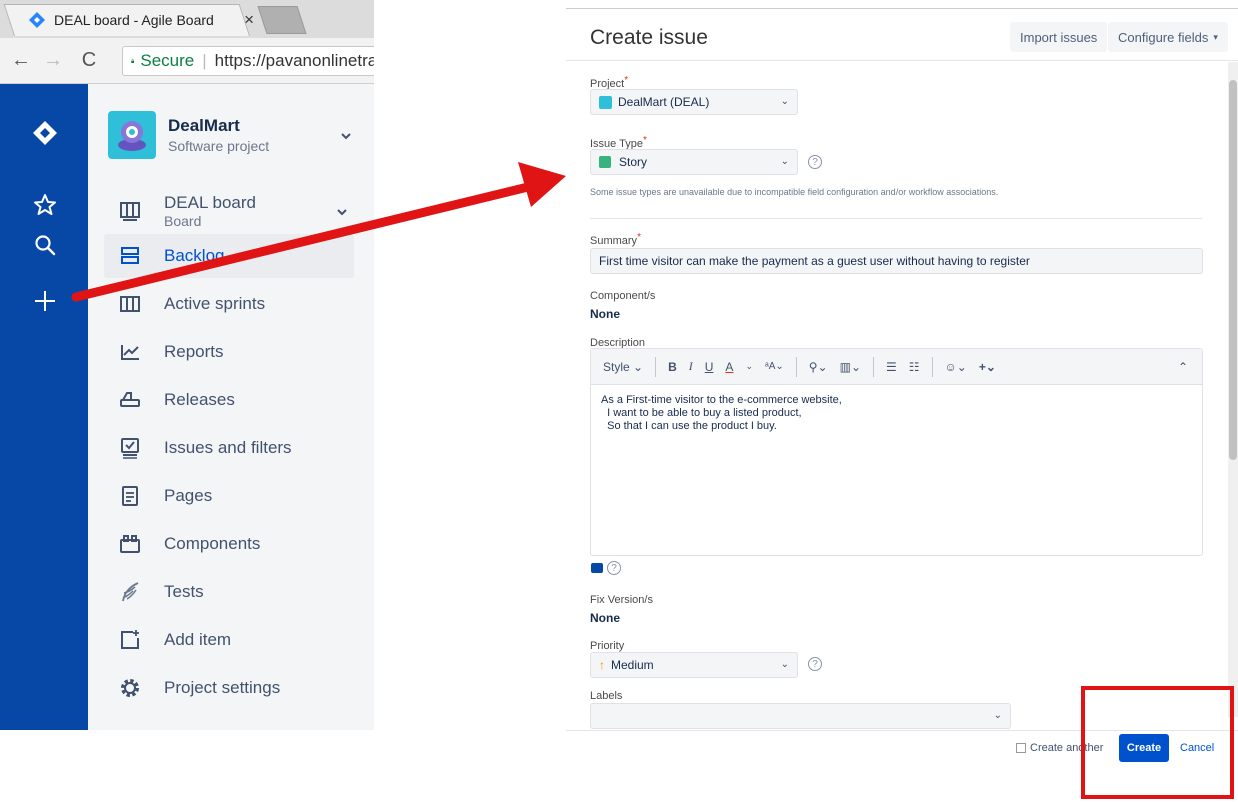 This screenshot has width=1238, height=802. I want to click on back-arrow-icon: ←, so click(21, 60).